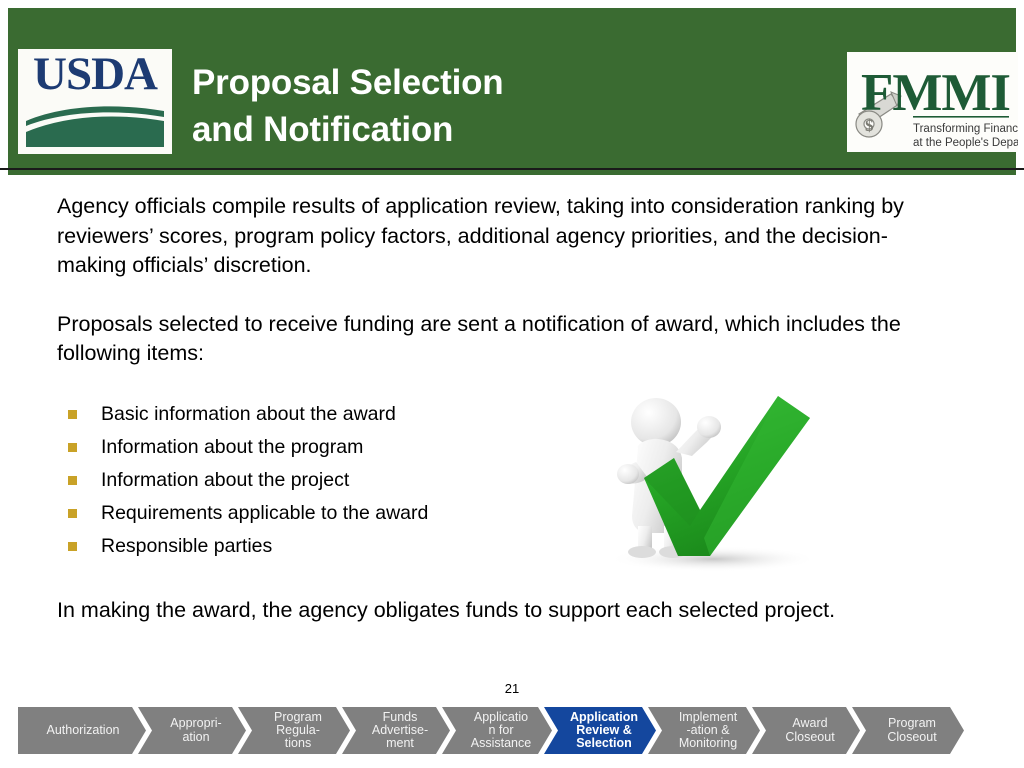 The height and width of the screenshot is (768, 1024). What do you see at coordinates (708, 730) in the screenshot?
I see `process-step-label: Implement -ation & Monitoring` at bounding box center [708, 730].